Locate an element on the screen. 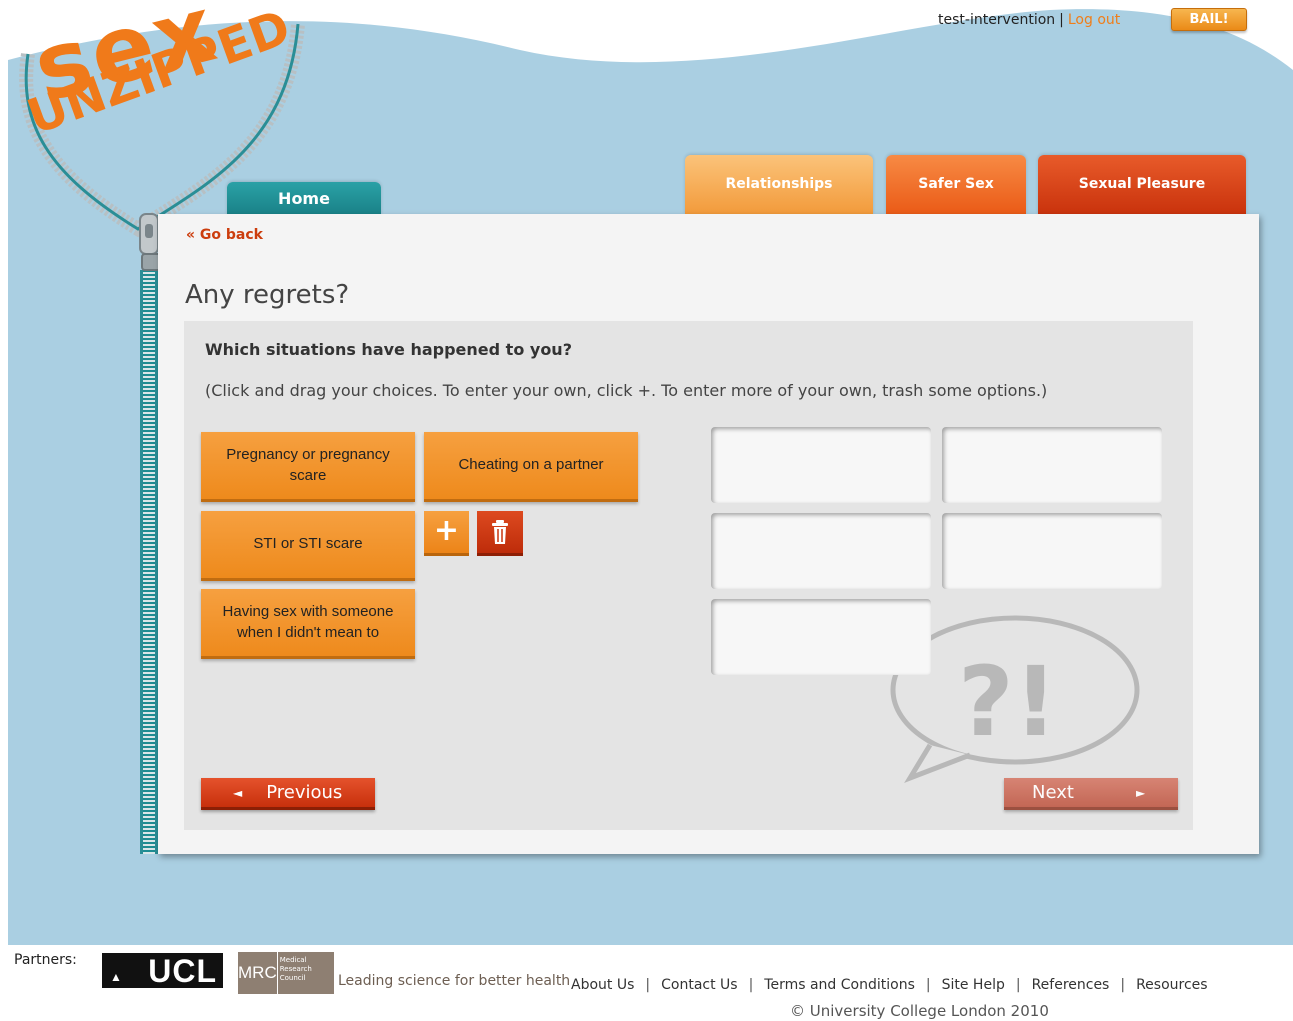 Image resolution: width=1293 pixels, height=1021 pixels. copyright-text: © University College London 2010 is located at coordinates (919, 1011).